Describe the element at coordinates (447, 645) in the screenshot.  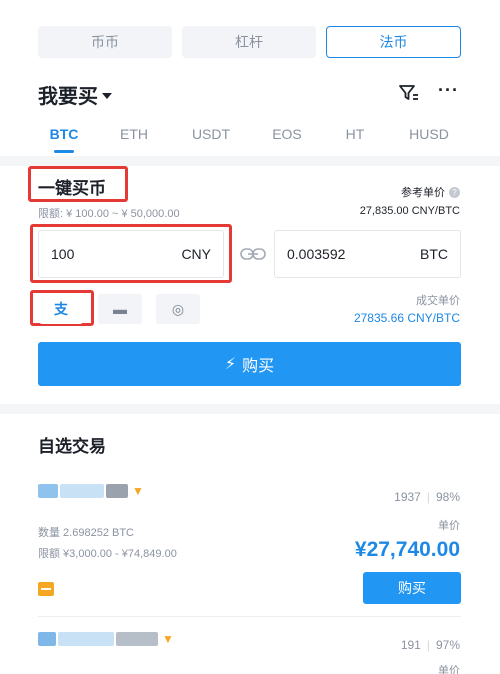
I see `completion-rate: 97%` at that location.